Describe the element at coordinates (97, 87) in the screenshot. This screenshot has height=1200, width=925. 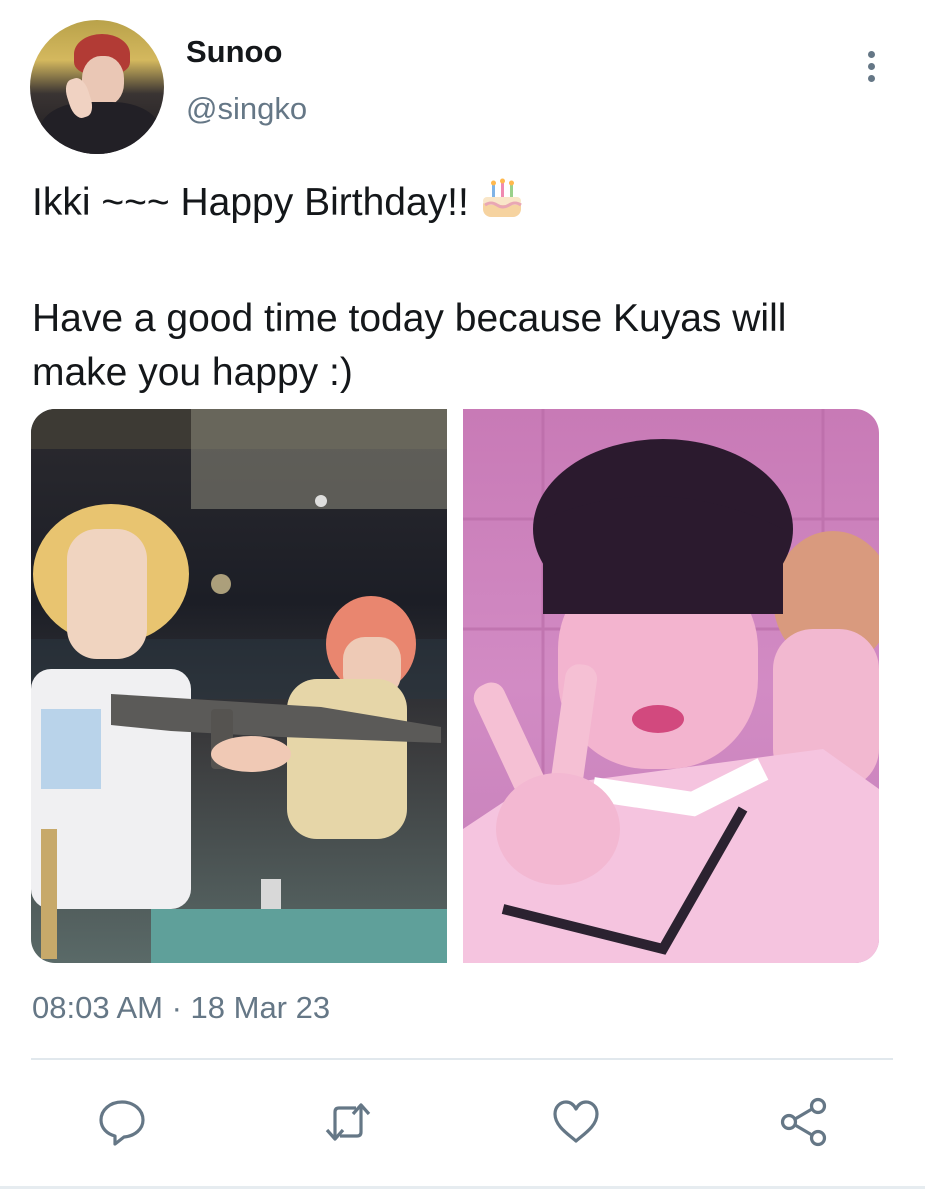
I see `avatar` at that location.